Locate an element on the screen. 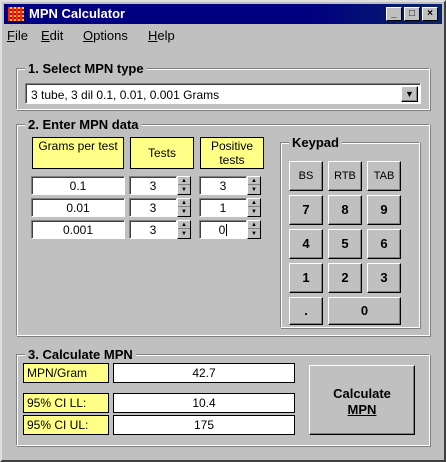 The width and height of the screenshot is (446, 462). key-rtb: RTB is located at coordinates (345, 176).